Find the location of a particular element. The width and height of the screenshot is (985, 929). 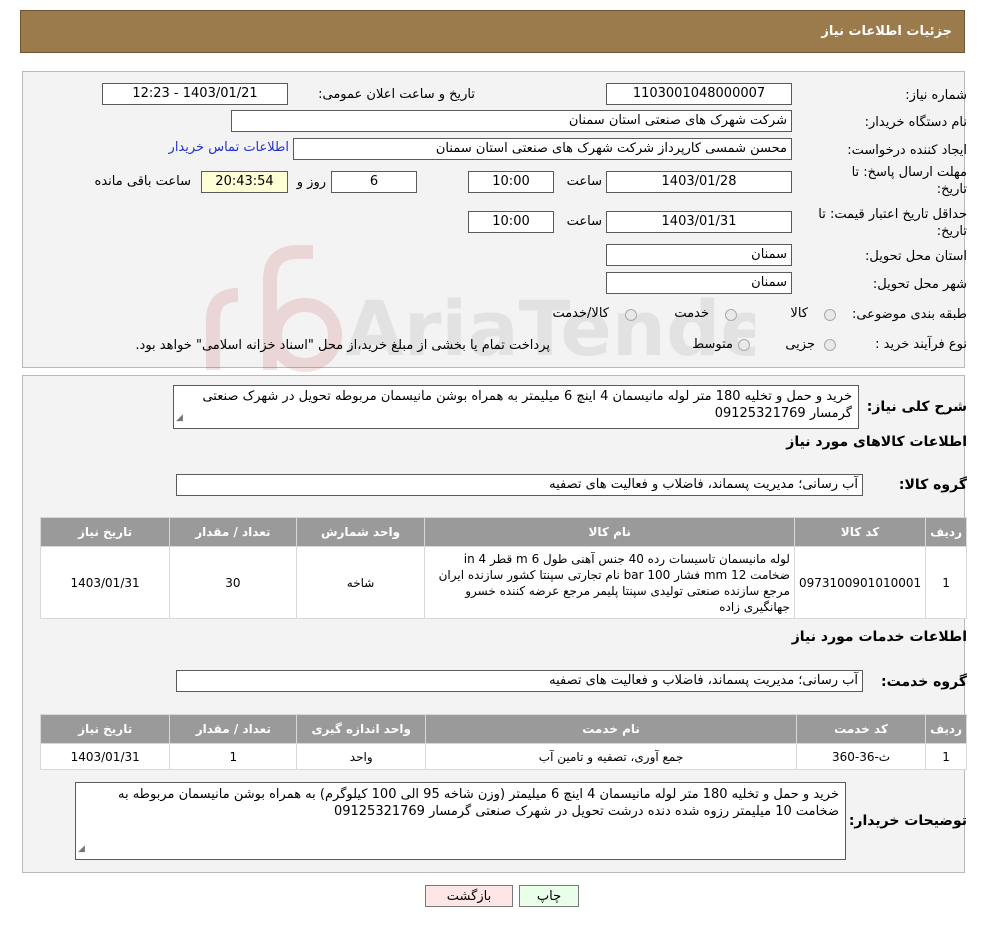

goods-row-unit: شاخه is located at coordinates (360, 582).